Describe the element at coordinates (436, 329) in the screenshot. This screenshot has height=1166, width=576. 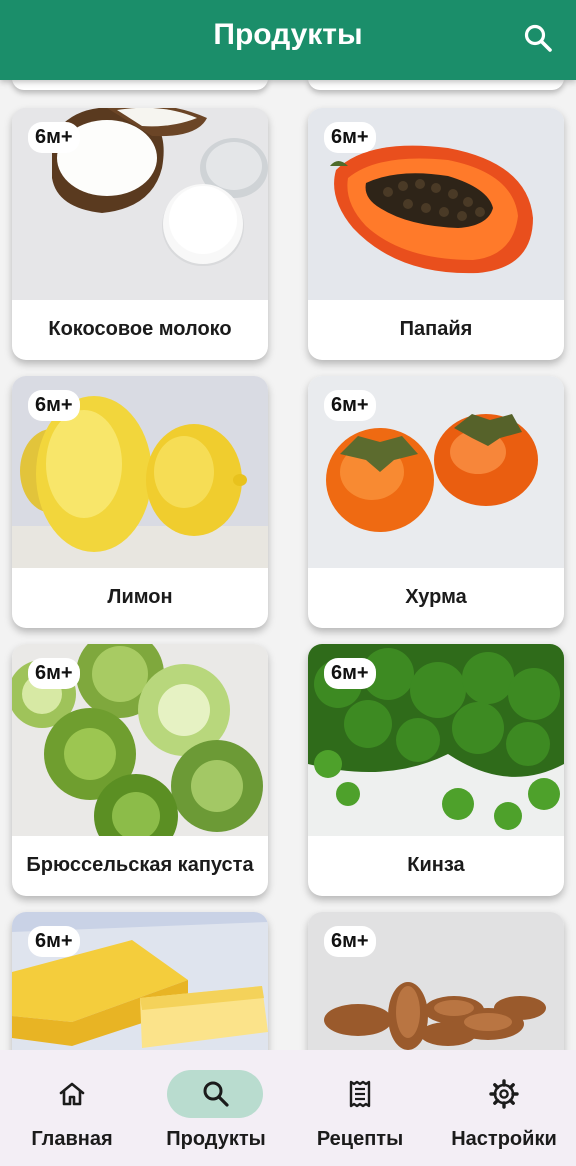
I see `product-name: Папайя` at that location.